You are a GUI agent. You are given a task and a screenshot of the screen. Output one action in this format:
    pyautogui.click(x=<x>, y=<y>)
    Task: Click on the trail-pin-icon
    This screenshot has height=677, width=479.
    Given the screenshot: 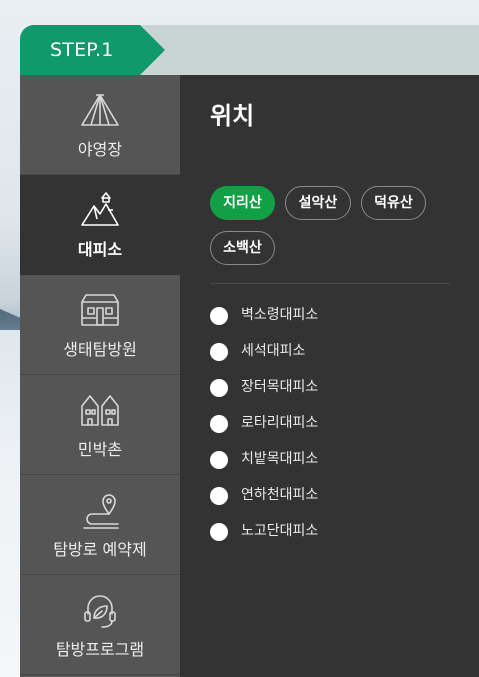 What is the action you would take?
    pyautogui.click(x=101, y=511)
    